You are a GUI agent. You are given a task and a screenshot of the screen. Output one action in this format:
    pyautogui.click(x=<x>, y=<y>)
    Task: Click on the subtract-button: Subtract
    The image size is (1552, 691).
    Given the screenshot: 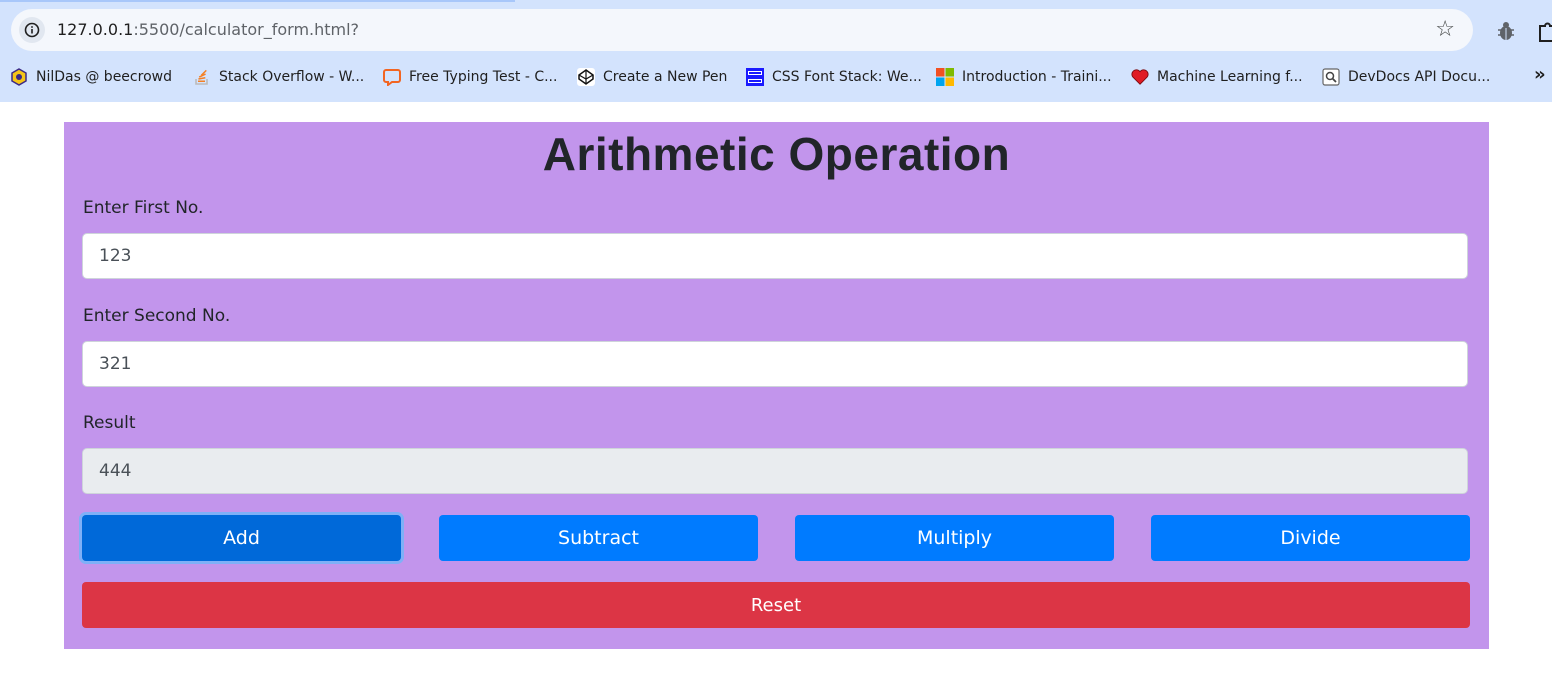 What is the action you would take?
    pyautogui.click(x=598, y=538)
    